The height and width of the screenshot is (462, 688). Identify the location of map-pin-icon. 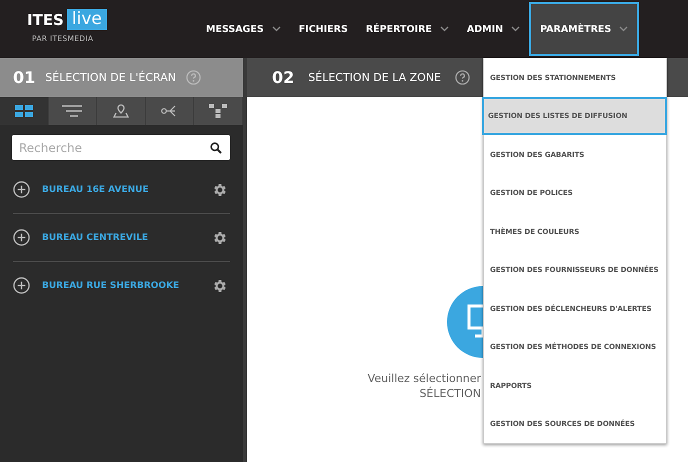
(120, 111).